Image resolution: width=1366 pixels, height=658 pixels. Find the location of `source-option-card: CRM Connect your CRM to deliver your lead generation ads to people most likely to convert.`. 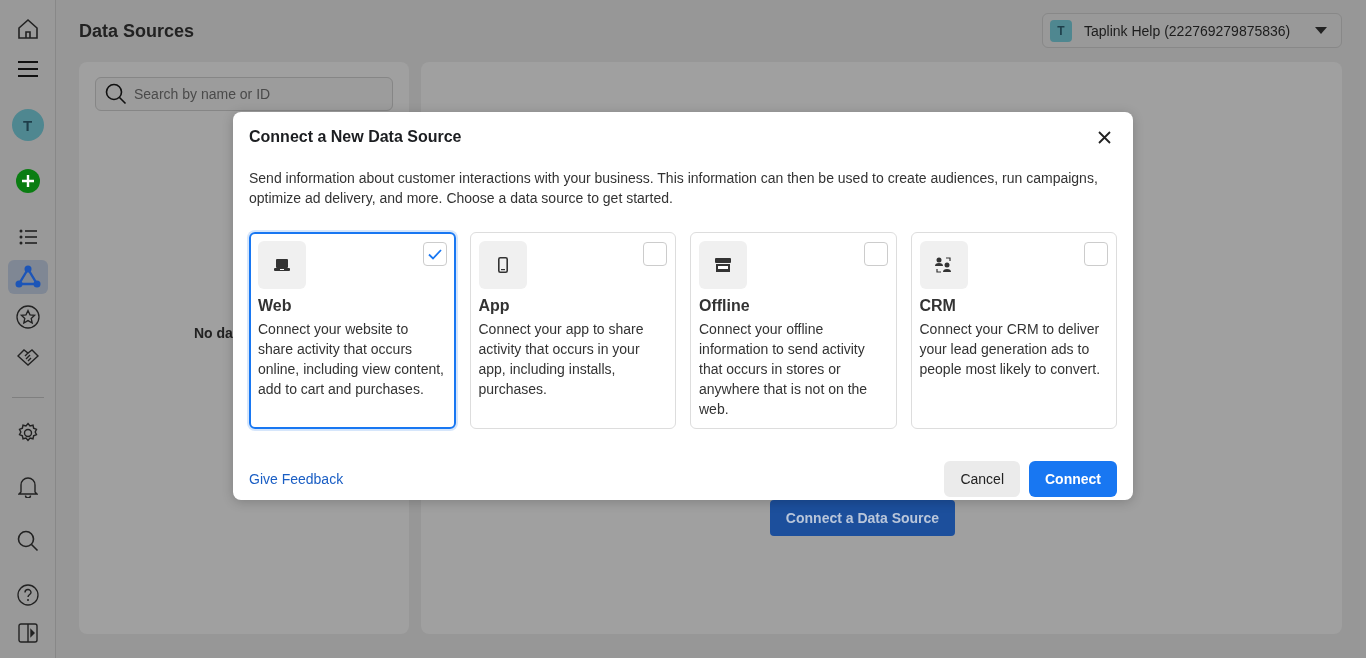

source-option-card: CRM Connect your CRM to deliver your lead generation ads to people most likely to convert. is located at coordinates (1013, 330).